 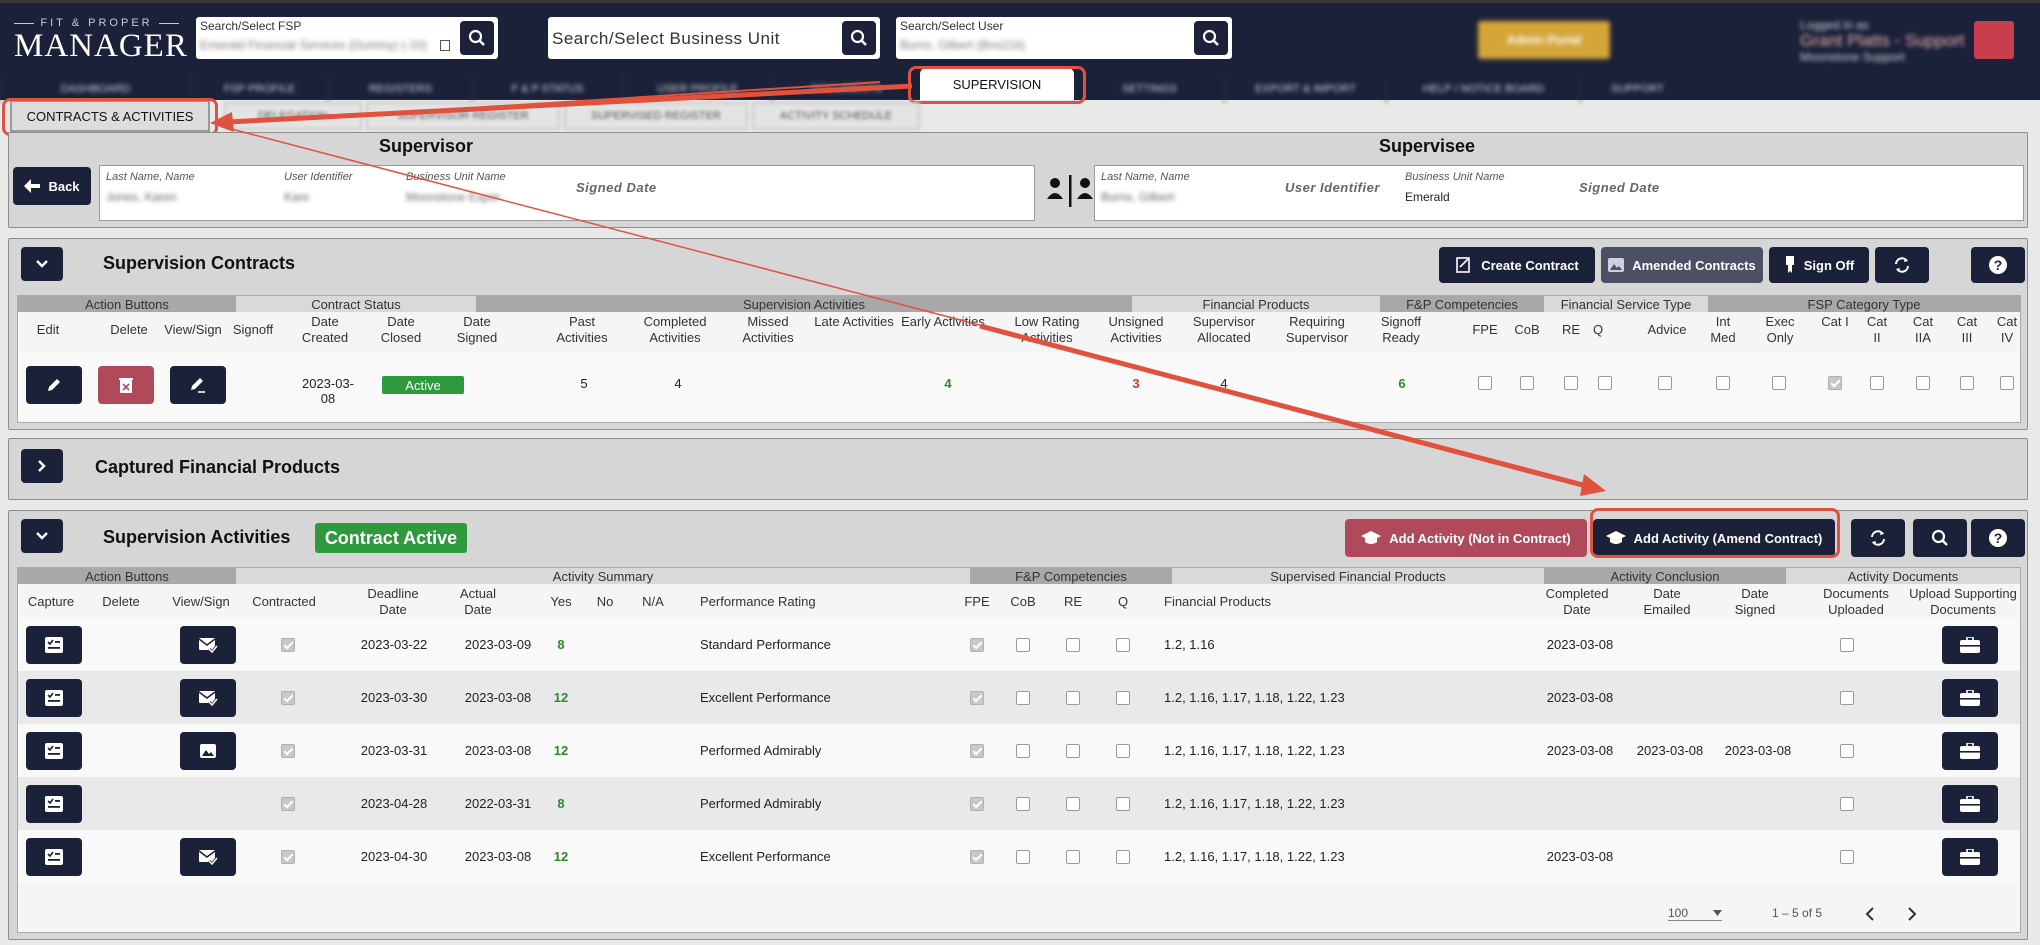 What do you see at coordinates (714, 38) in the screenshot?
I see `business-unit-search: Search/Select Business Unit` at bounding box center [714, 38].